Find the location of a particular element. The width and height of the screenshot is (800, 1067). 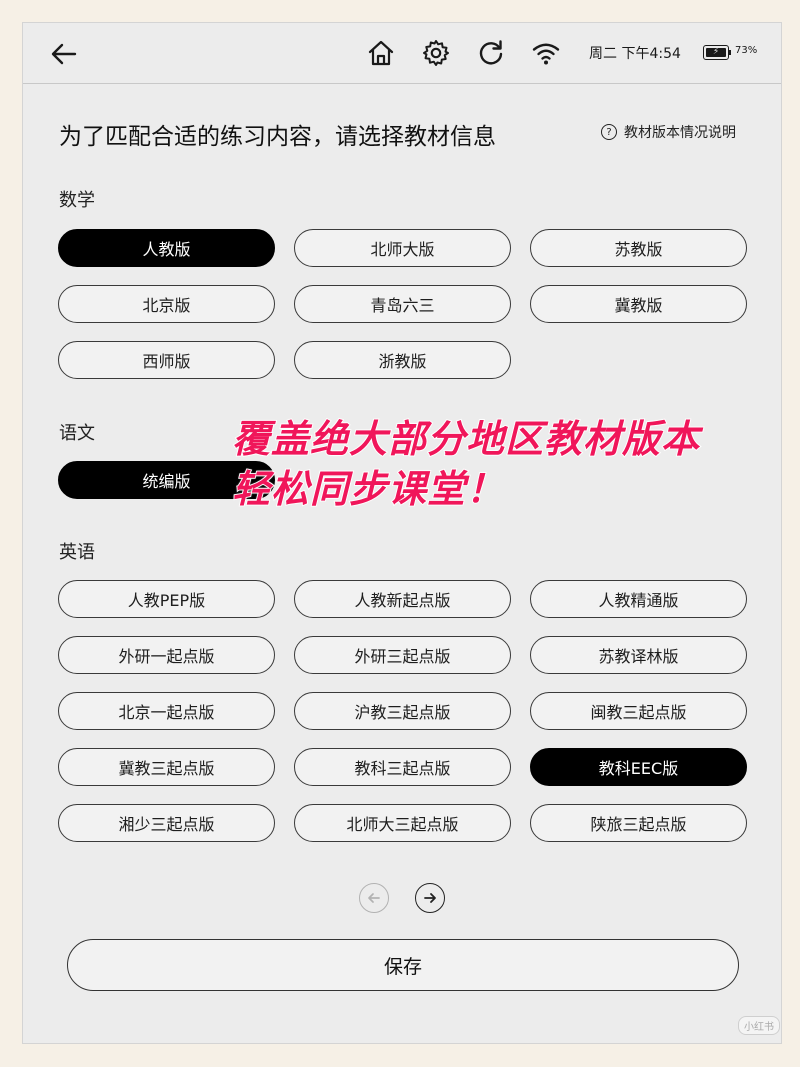

save-button: 保存 is located at coordinates (403, 965).